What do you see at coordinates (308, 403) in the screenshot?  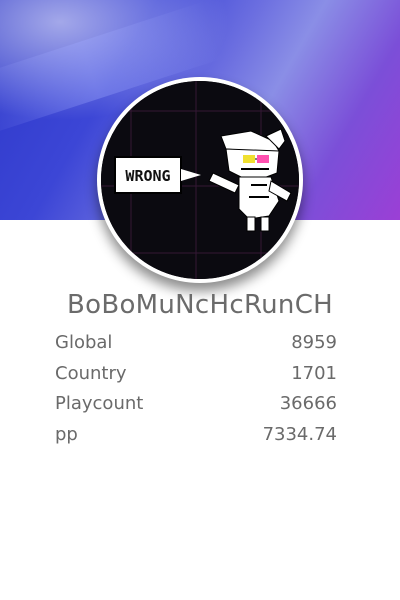 I see `stat-value: 36666` at bounding box center [308, 403].